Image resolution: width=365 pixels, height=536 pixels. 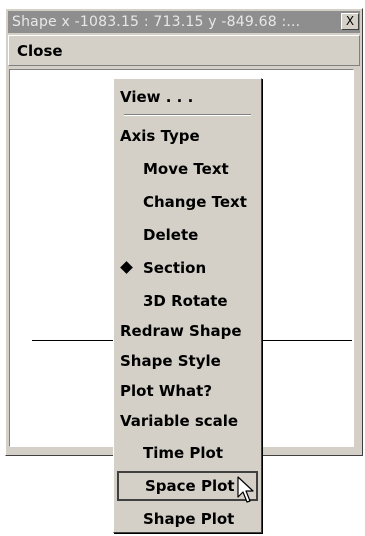 What do you see at coordinates (187, 361) in the screenshot?
I see `menu-item-shape-style: Shape Style` at bounding box center [187, 361].